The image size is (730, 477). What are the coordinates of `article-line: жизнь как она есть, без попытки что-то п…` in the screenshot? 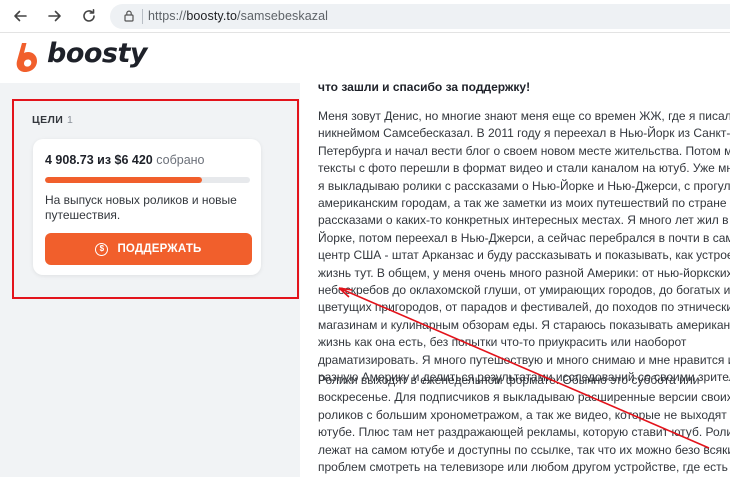 It's located at (502, 342).